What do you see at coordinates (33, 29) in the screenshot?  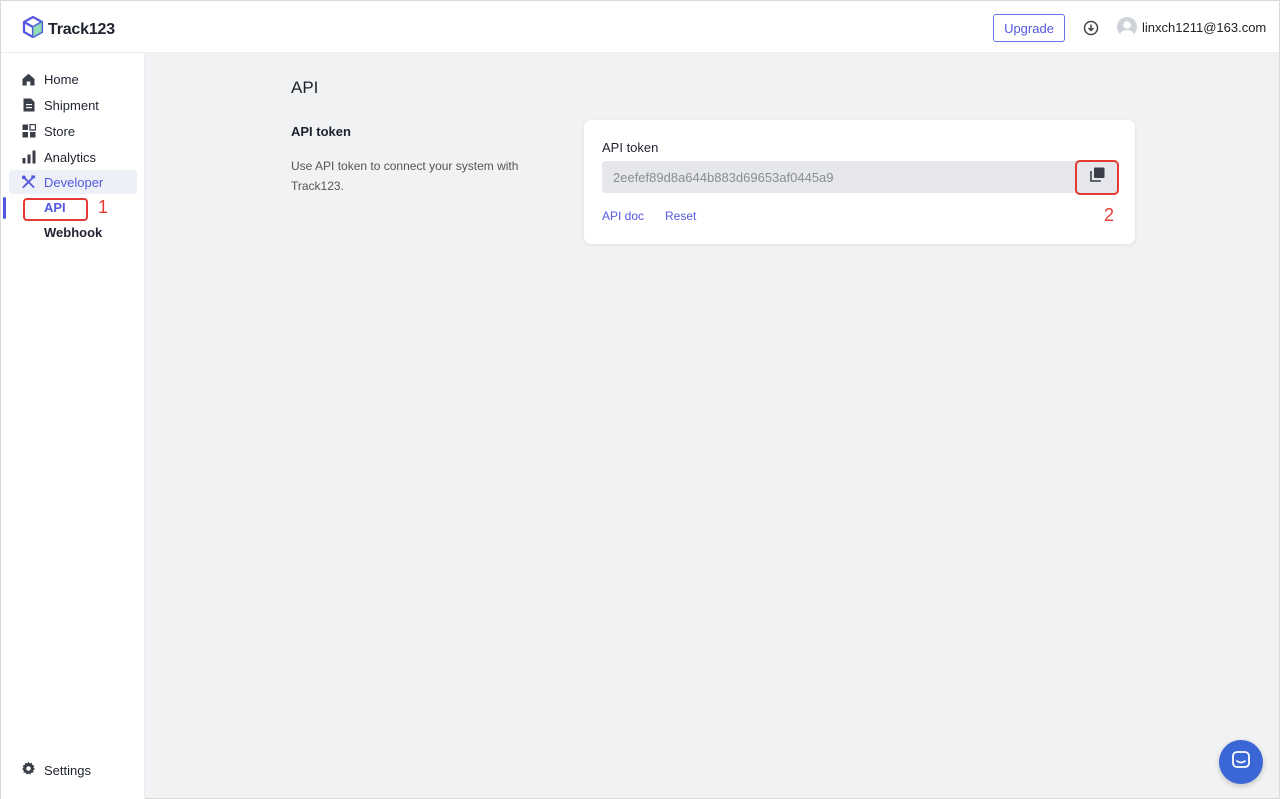 I see `cube-logo-icon` at bounding box center [33, 29].